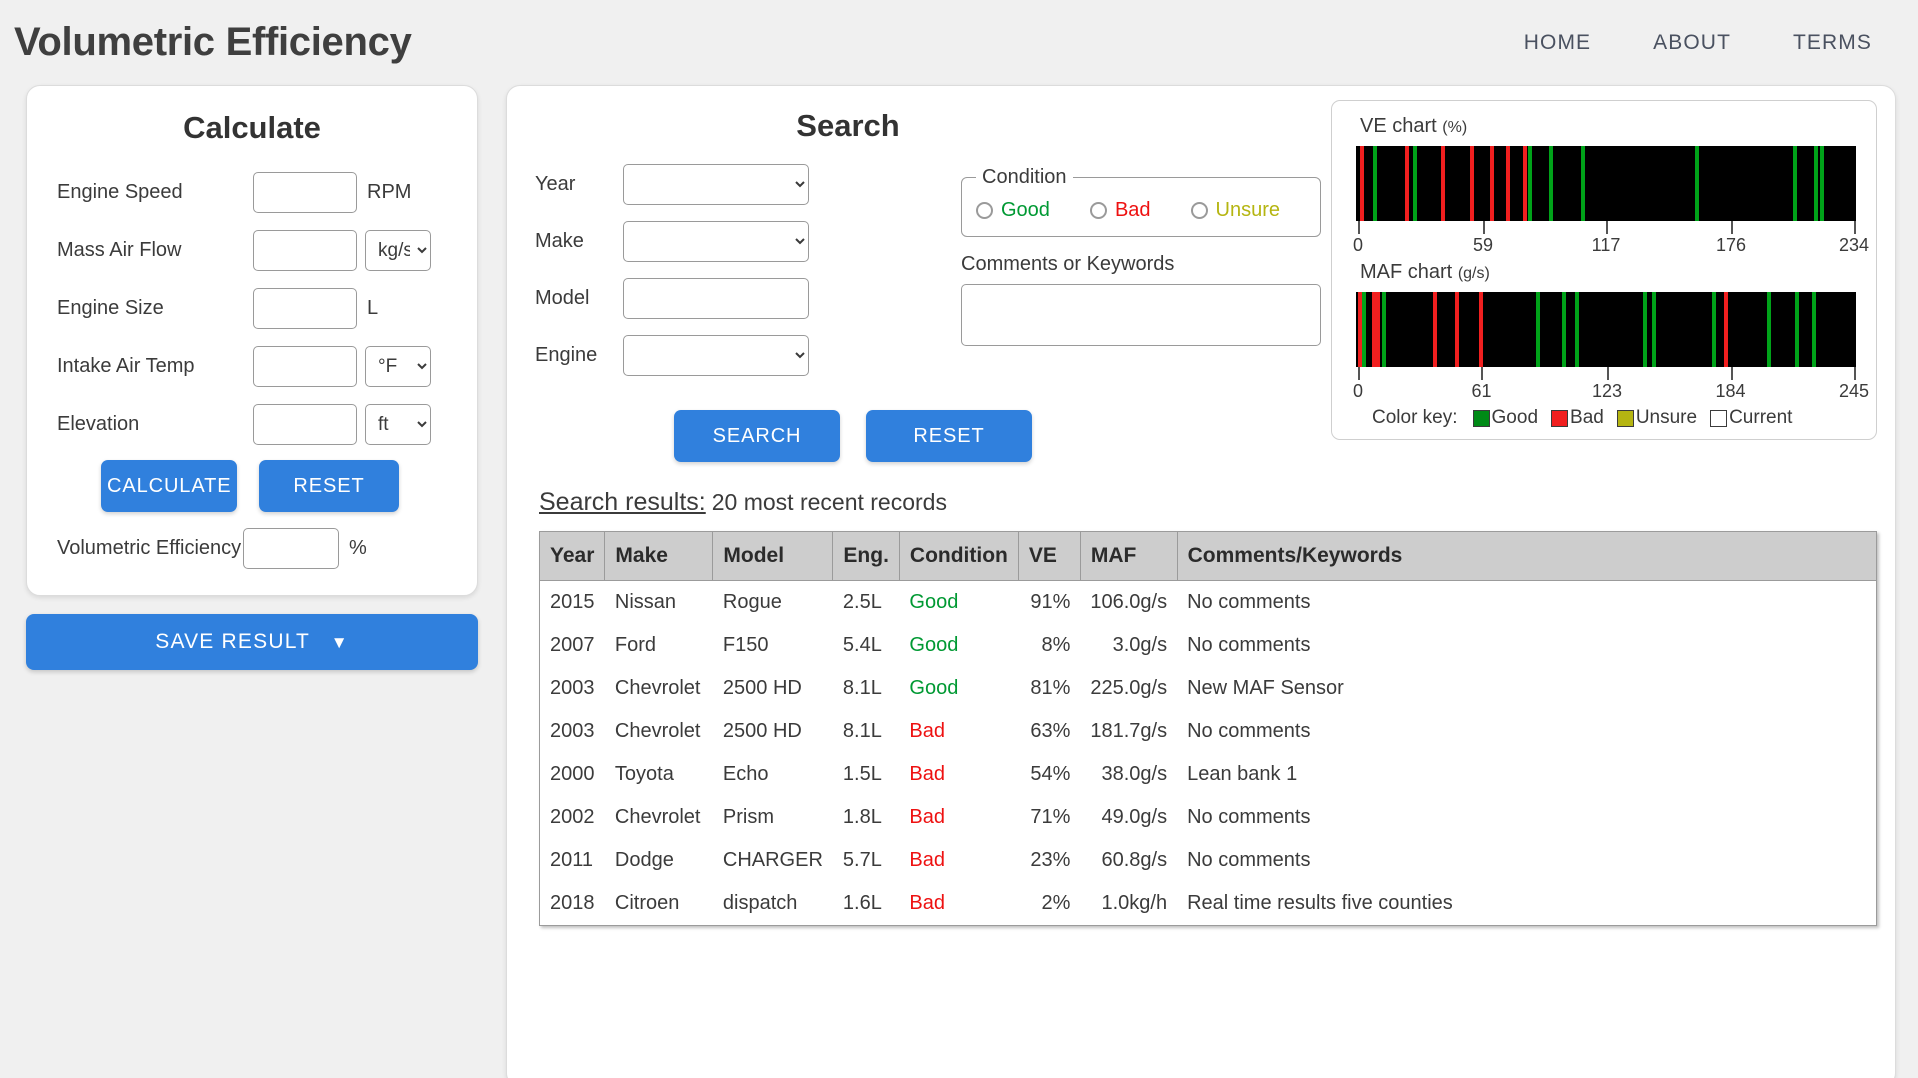  I want to click on intake-air-temp-unit-select: °F, so click(398, 366).